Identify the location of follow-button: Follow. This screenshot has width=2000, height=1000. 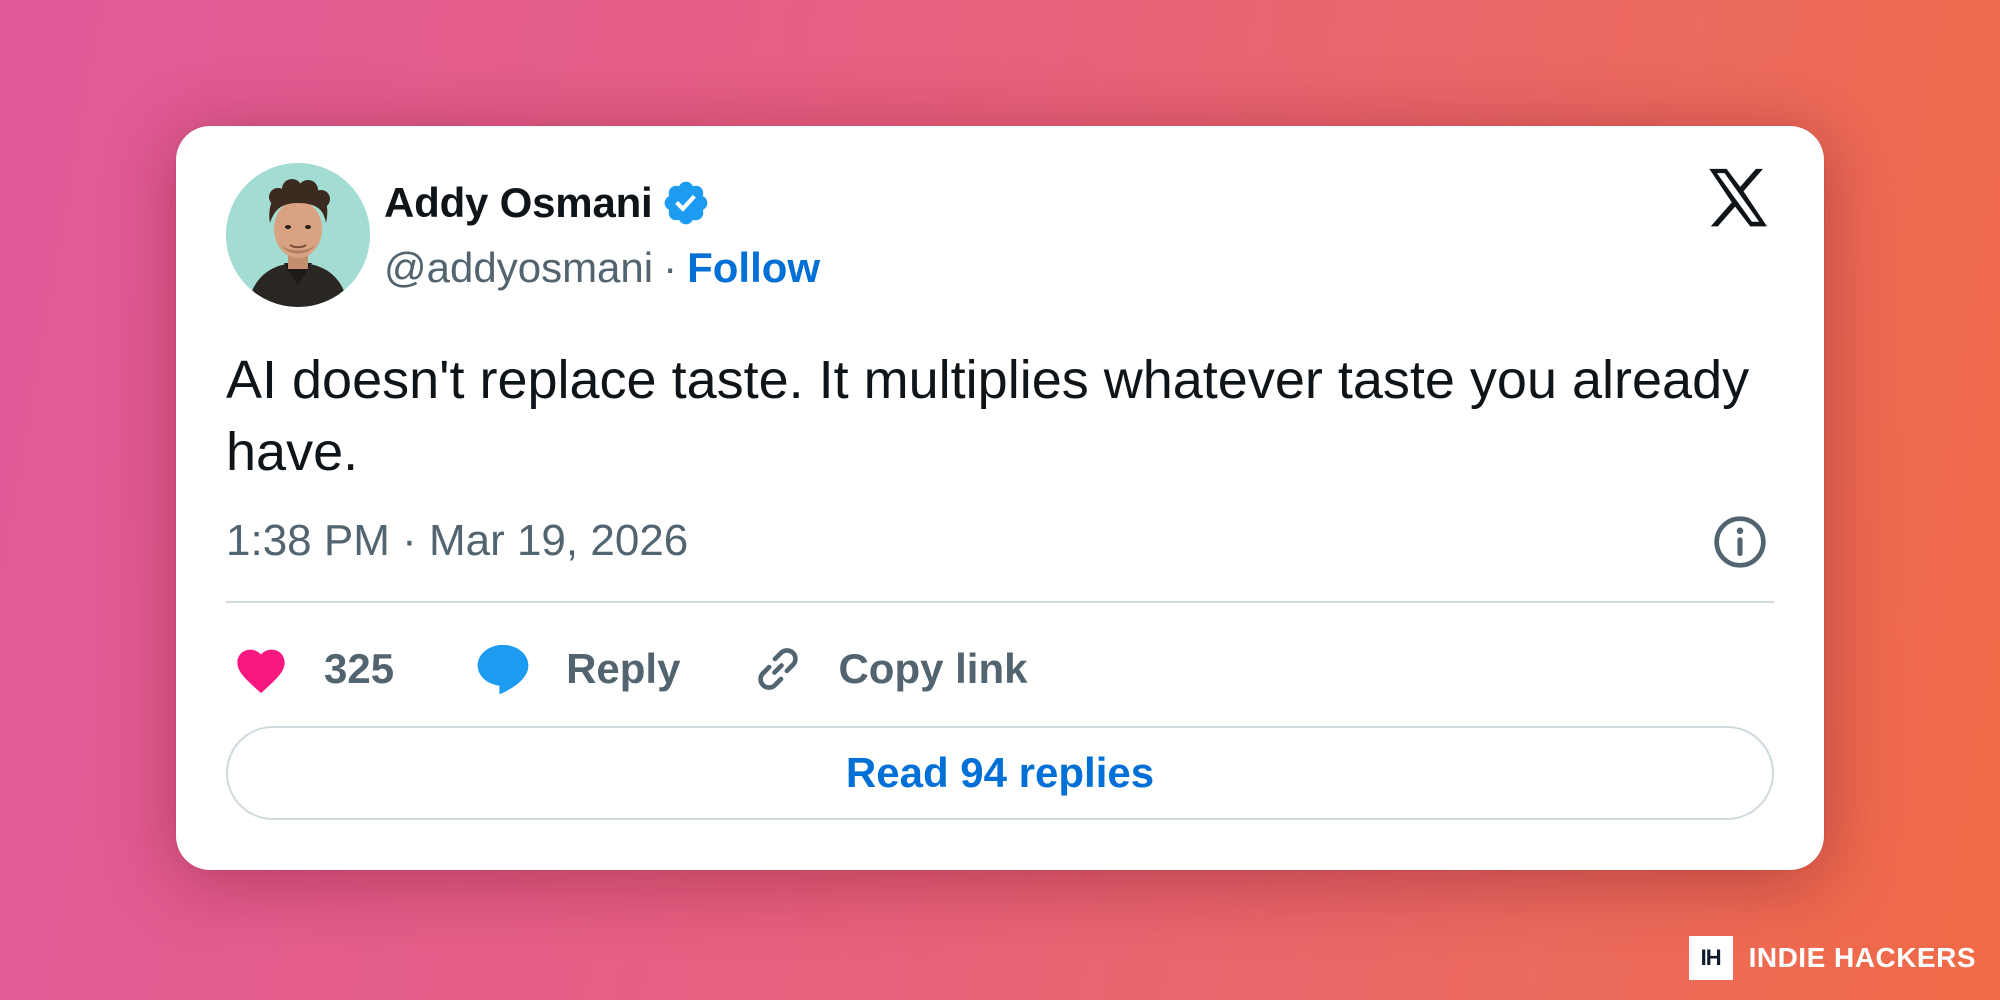
(753, 268).